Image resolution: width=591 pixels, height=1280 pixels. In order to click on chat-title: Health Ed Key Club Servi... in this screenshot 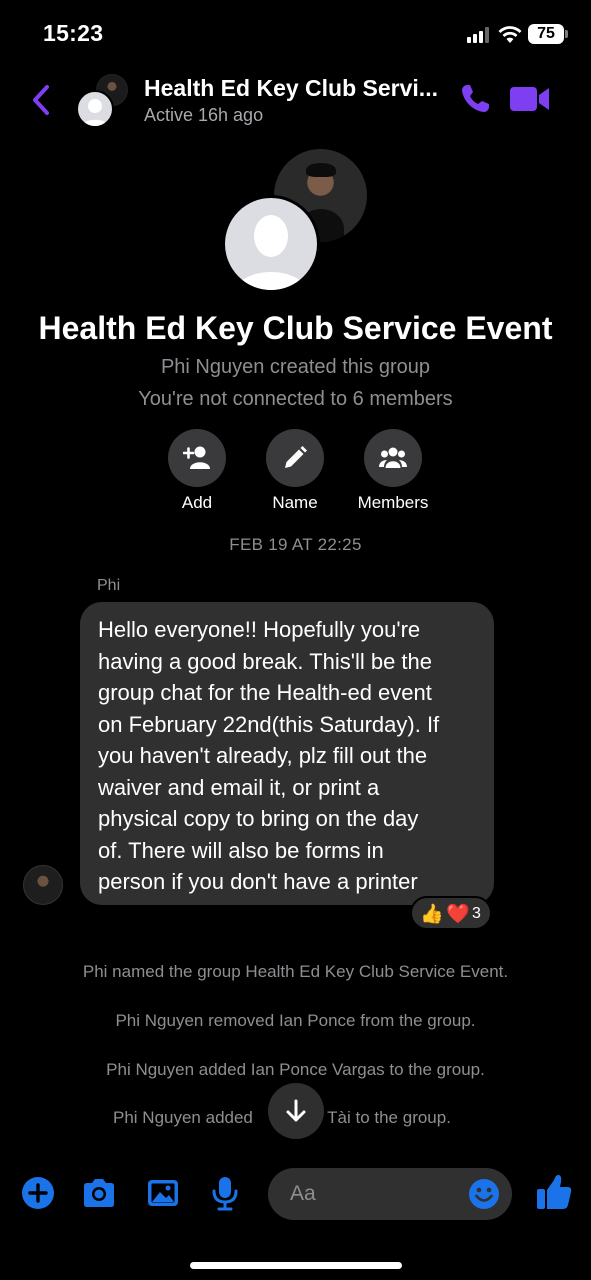, I will do `click(291, 88)`.